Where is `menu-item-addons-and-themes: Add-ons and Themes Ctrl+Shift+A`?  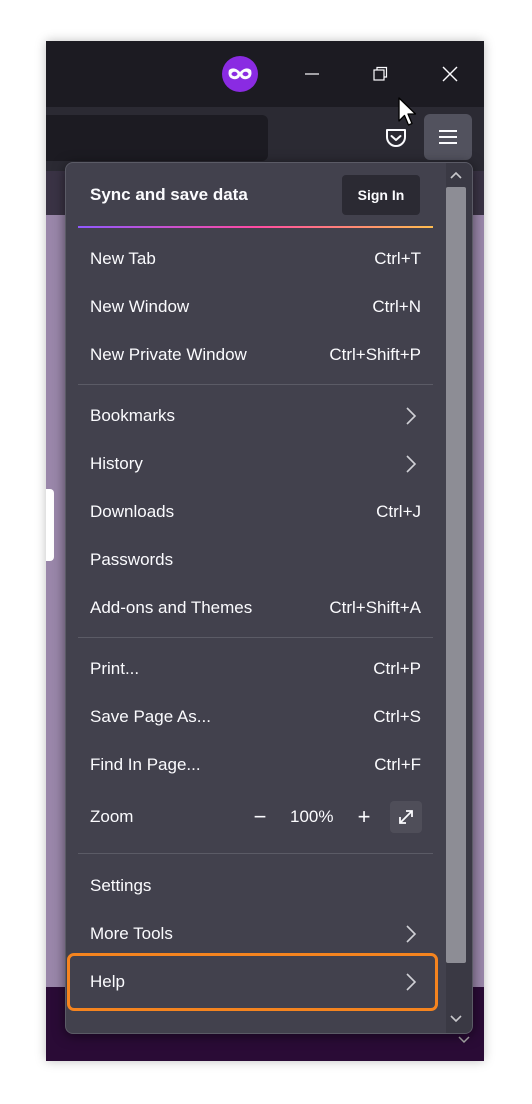
menu-item-addons-and-themes: Add-ons and Themes Ctrl+Shift+A is located at coordinates (255, 608).